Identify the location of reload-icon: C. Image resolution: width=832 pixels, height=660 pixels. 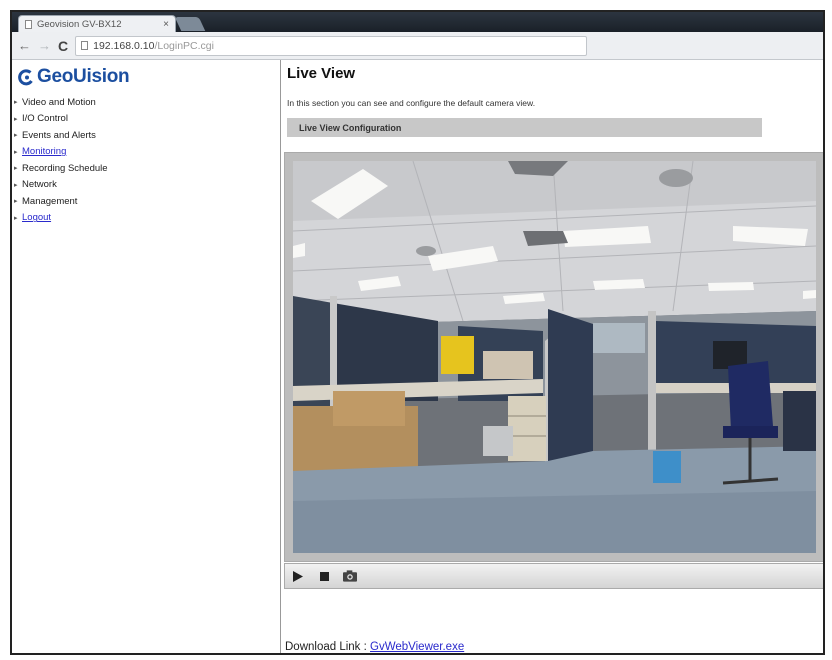
(63, 46).